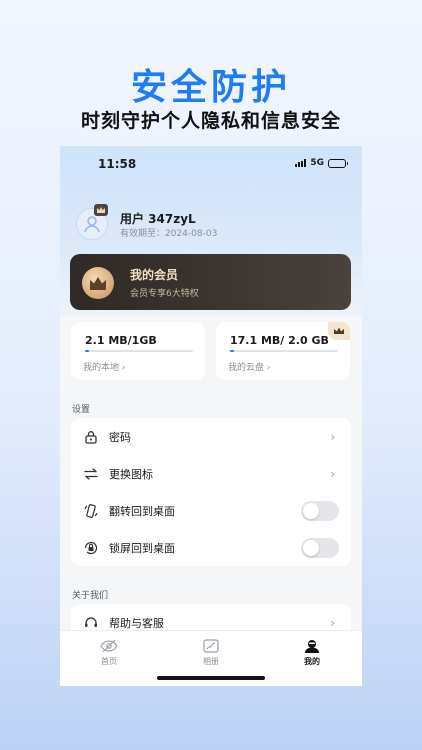 This screenshot has height=750, width=422. What do you see at coordinates (91, 623) in the screenshot?
I see `headset-icon` at bounding box center [91, 623].